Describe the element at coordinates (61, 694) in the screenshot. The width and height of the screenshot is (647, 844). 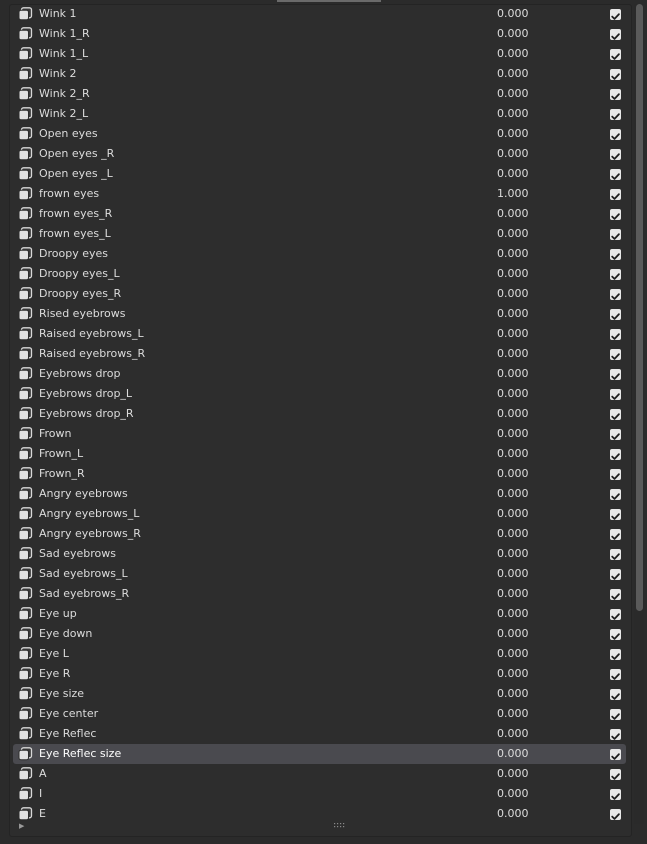
I see `shape-key-name: Eye size` at that location.